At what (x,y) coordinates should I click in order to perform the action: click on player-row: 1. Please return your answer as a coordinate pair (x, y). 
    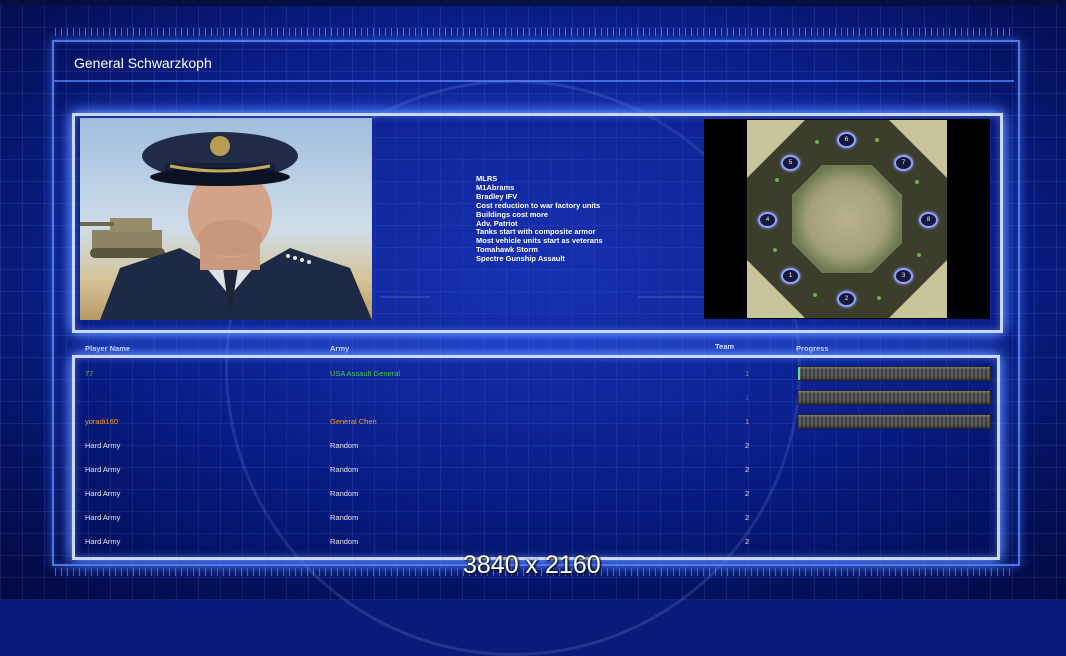
    Looking at the image, I should click on (533, 397).